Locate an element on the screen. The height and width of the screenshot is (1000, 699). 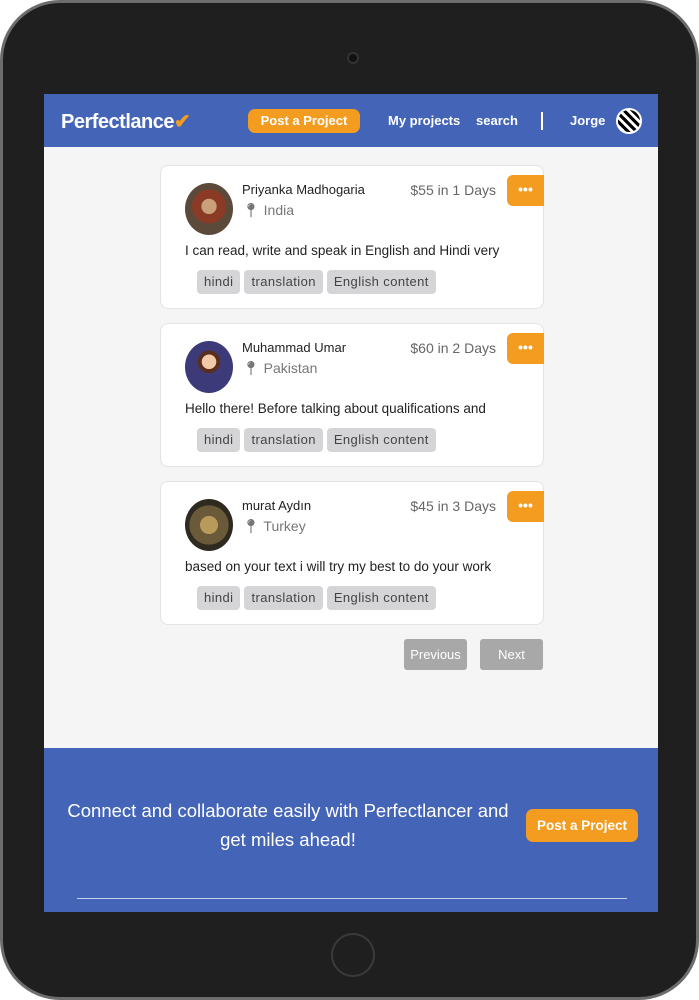
user-name: Jorge is located at coordinates (587, 120).